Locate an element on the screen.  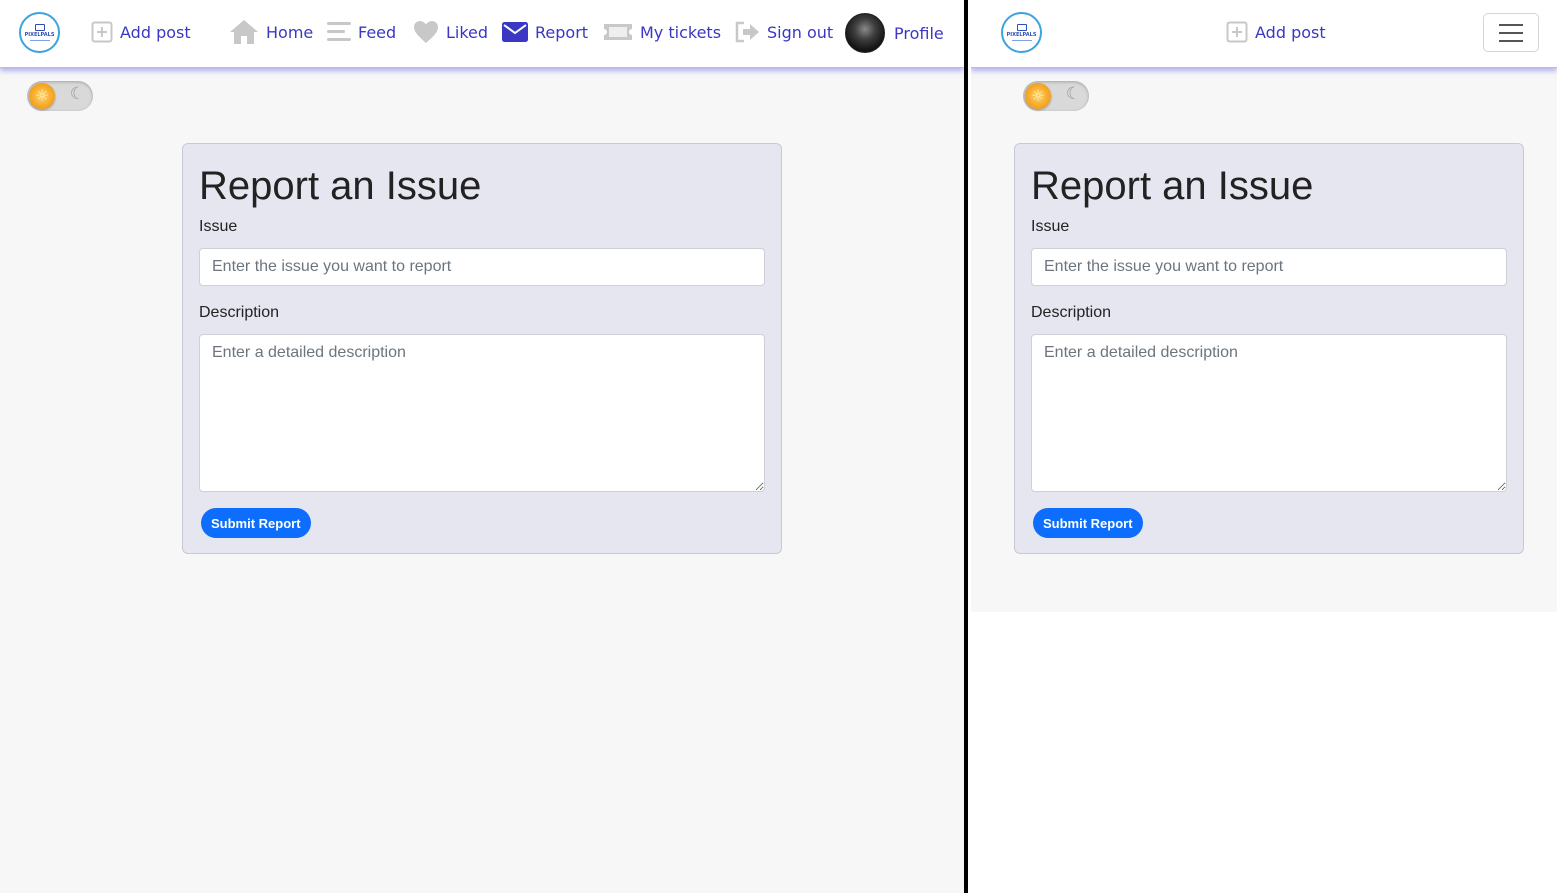
heart-icon is located at coordinates (426, 32).